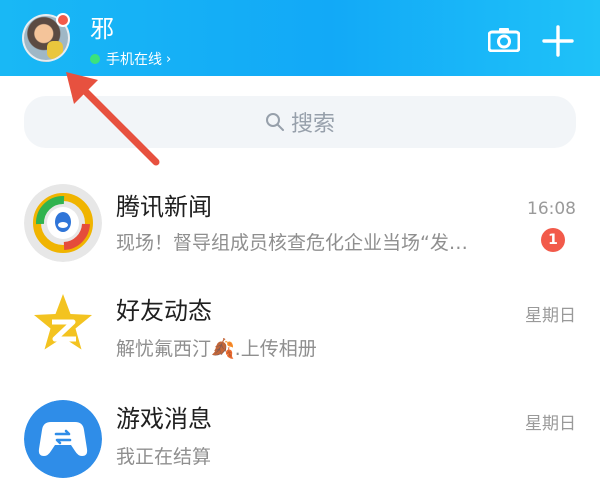 The height and width of the screenshot is (486, 600). I want to click on conversation-preview: 我正在结算, so click(164, 457).